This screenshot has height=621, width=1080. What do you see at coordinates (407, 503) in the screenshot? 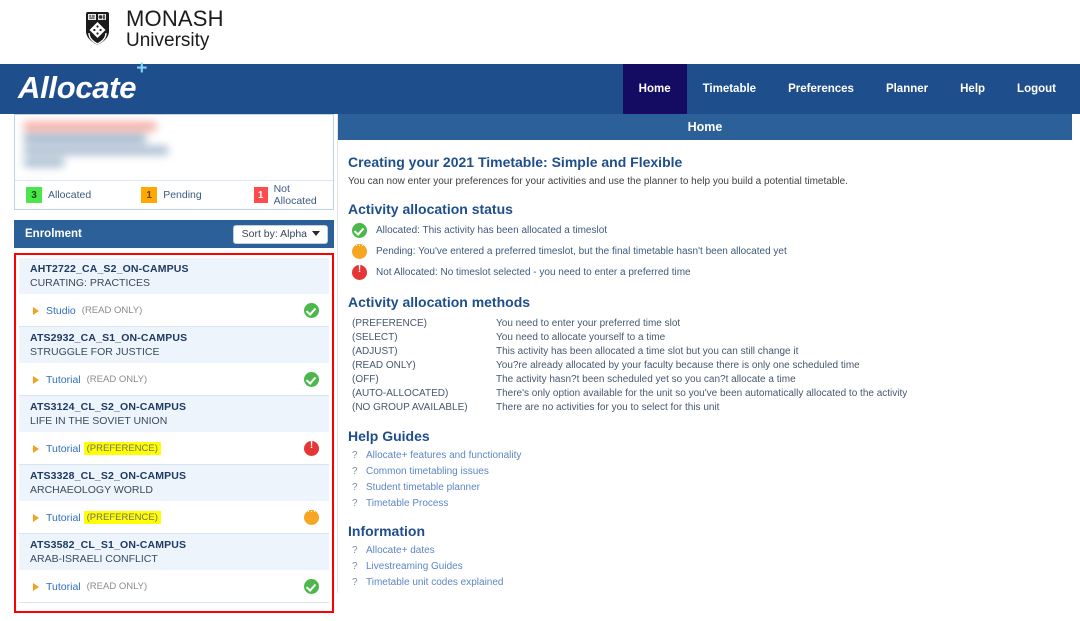
I see `help-link: Timetable Process` at bounding box center [407, 503].